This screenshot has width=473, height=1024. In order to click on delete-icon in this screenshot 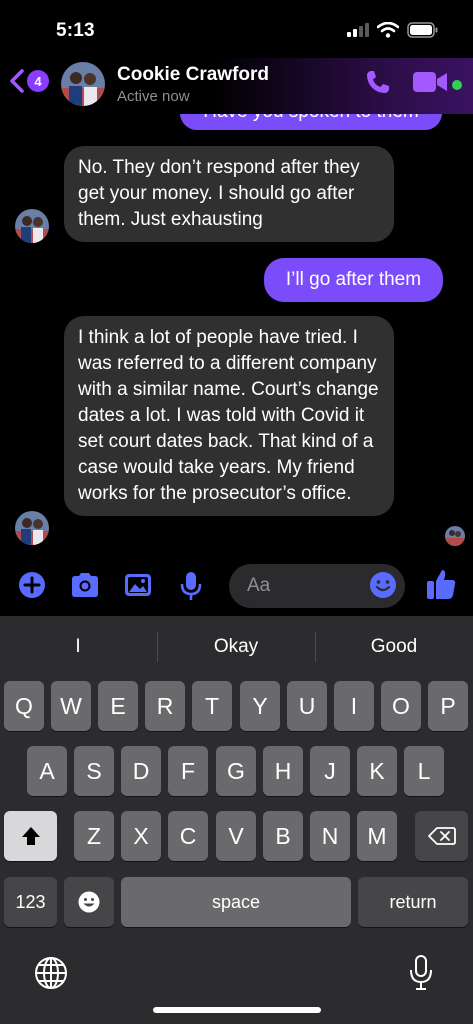, I will do `click(441, 836)`.